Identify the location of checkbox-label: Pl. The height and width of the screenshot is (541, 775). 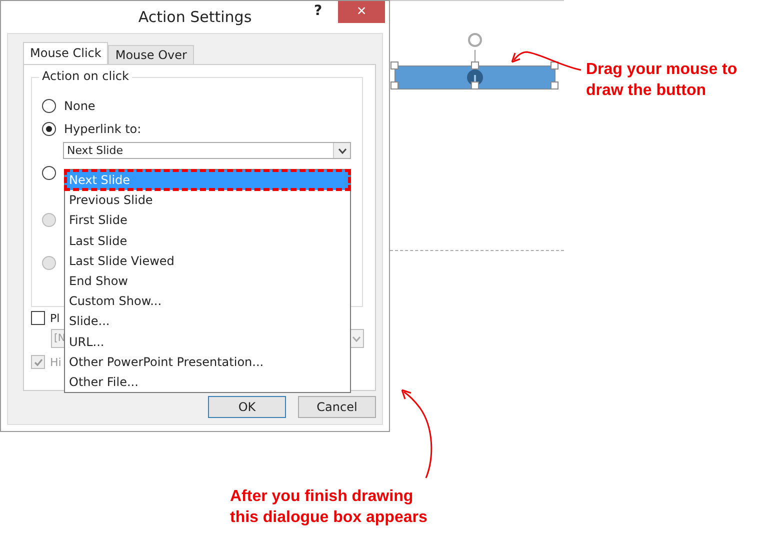
(55, 318).